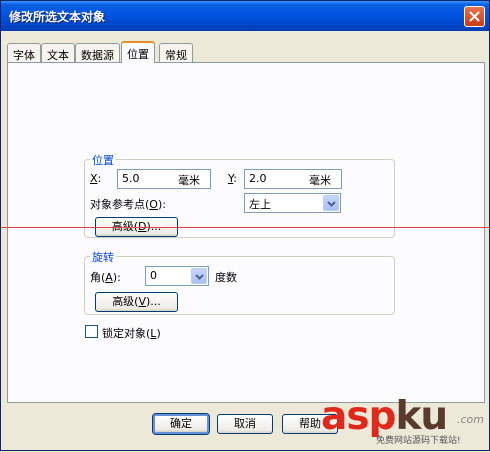  What do you see at coordinates (245, 424) in the screenshot?
I see `cancel-button: 取消` at bounding box center [245, 424].